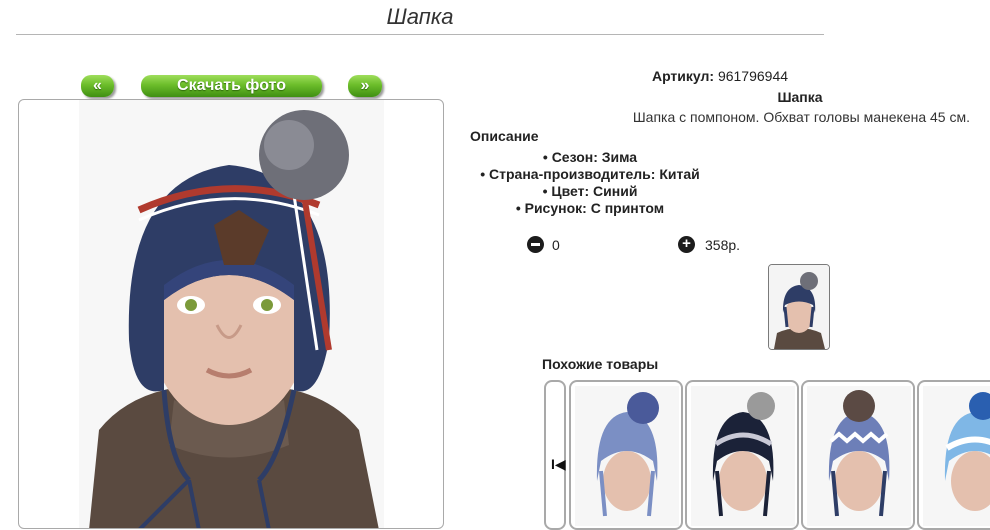 This screenshot has width=990, height=530. Describe the element at coordinates (420, 18) in the screenshot. I see `page-title: Шапка` at that location.